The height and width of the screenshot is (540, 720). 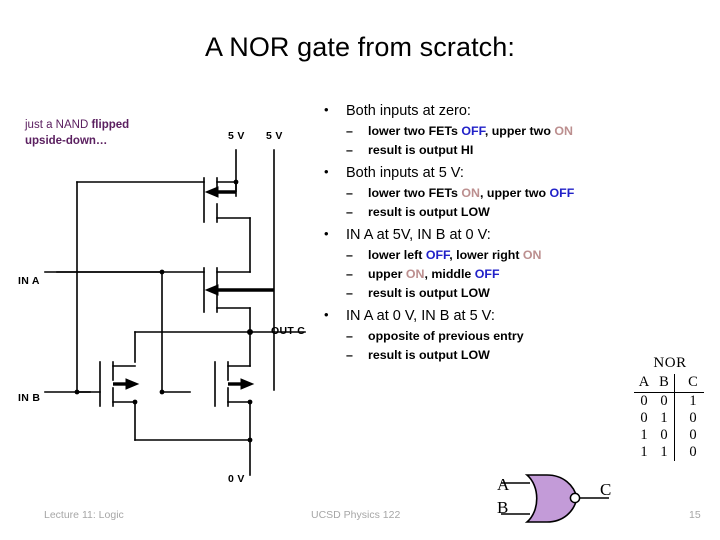 I want to click on nor-inversion-bubble, so click(x=575, y=498).